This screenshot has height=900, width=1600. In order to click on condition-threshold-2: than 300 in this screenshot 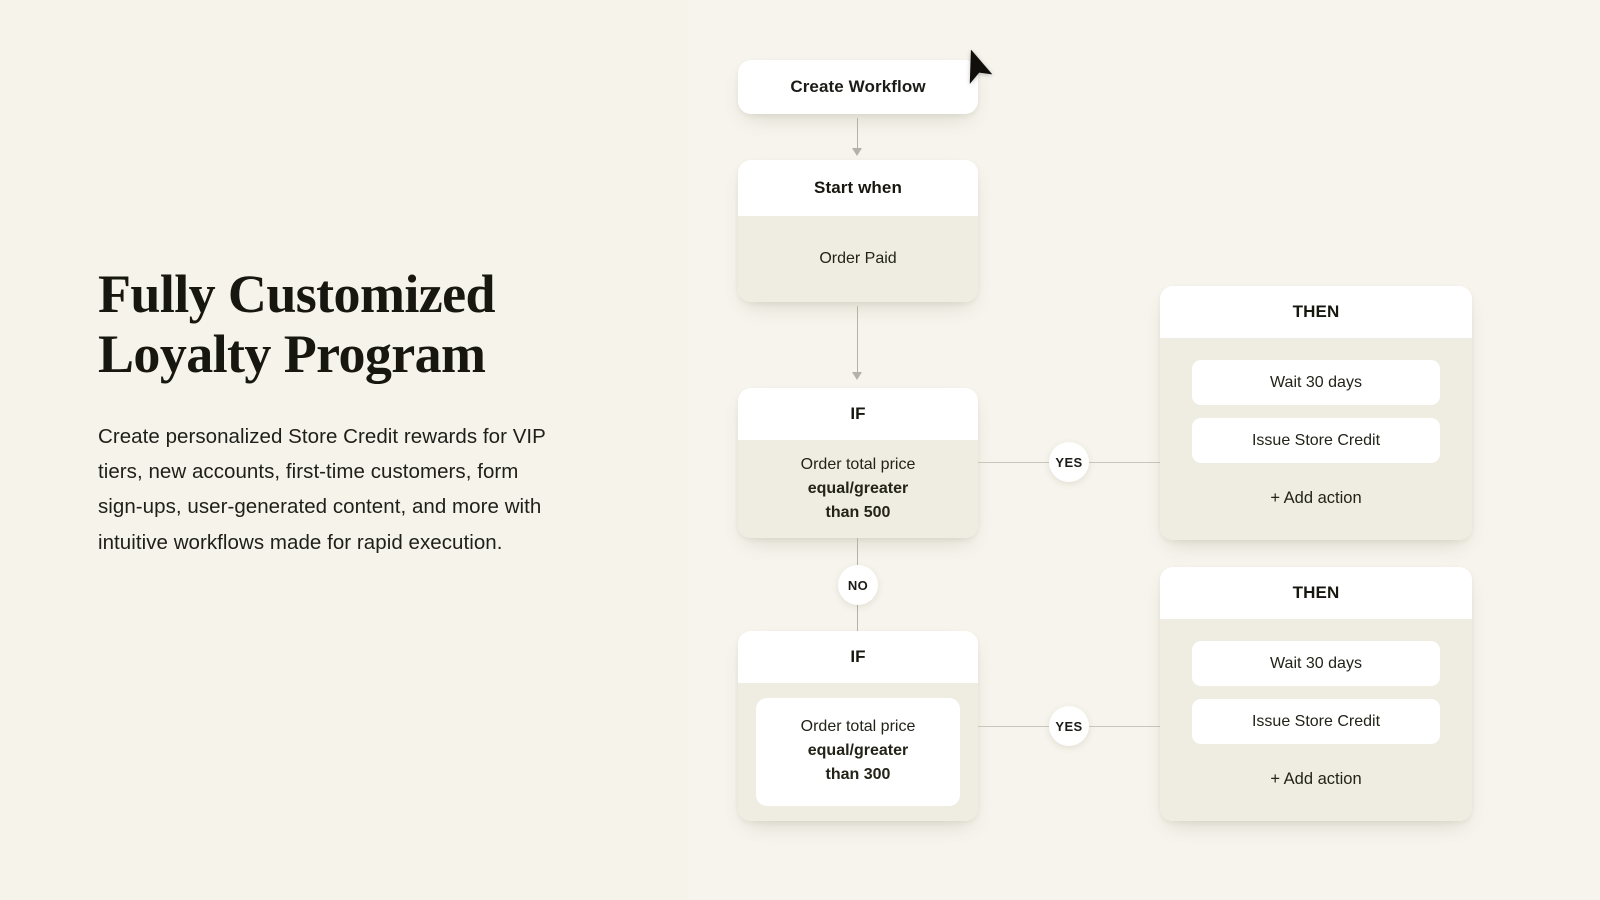, I will do `click(858, 774)`.